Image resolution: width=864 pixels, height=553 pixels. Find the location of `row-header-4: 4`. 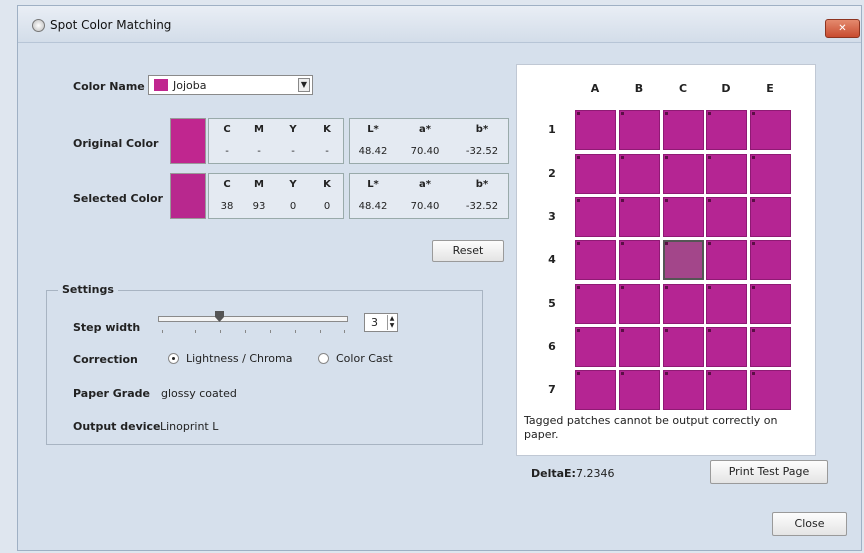

row-header-4: 4 is located at coordinates (552, 259).